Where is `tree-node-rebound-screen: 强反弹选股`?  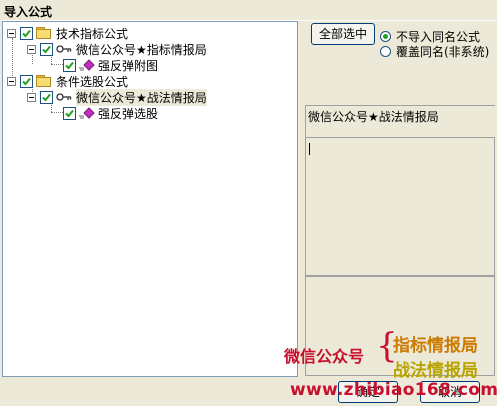
tree-node-rebound-screen: 强反弹选股 is located at coordinates (110, 113).